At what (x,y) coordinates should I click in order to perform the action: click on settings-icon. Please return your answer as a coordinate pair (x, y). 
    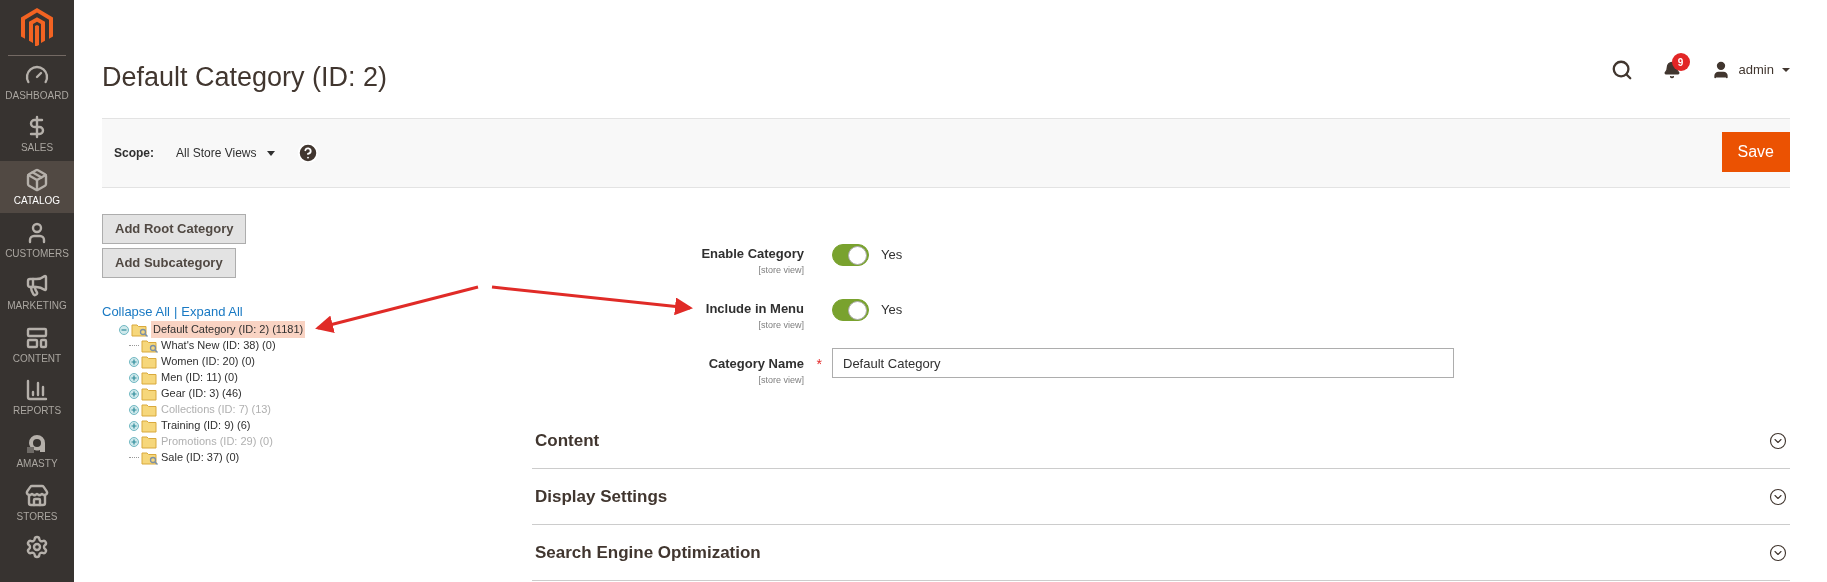
    Looking at the image, I should click on (37, 547).